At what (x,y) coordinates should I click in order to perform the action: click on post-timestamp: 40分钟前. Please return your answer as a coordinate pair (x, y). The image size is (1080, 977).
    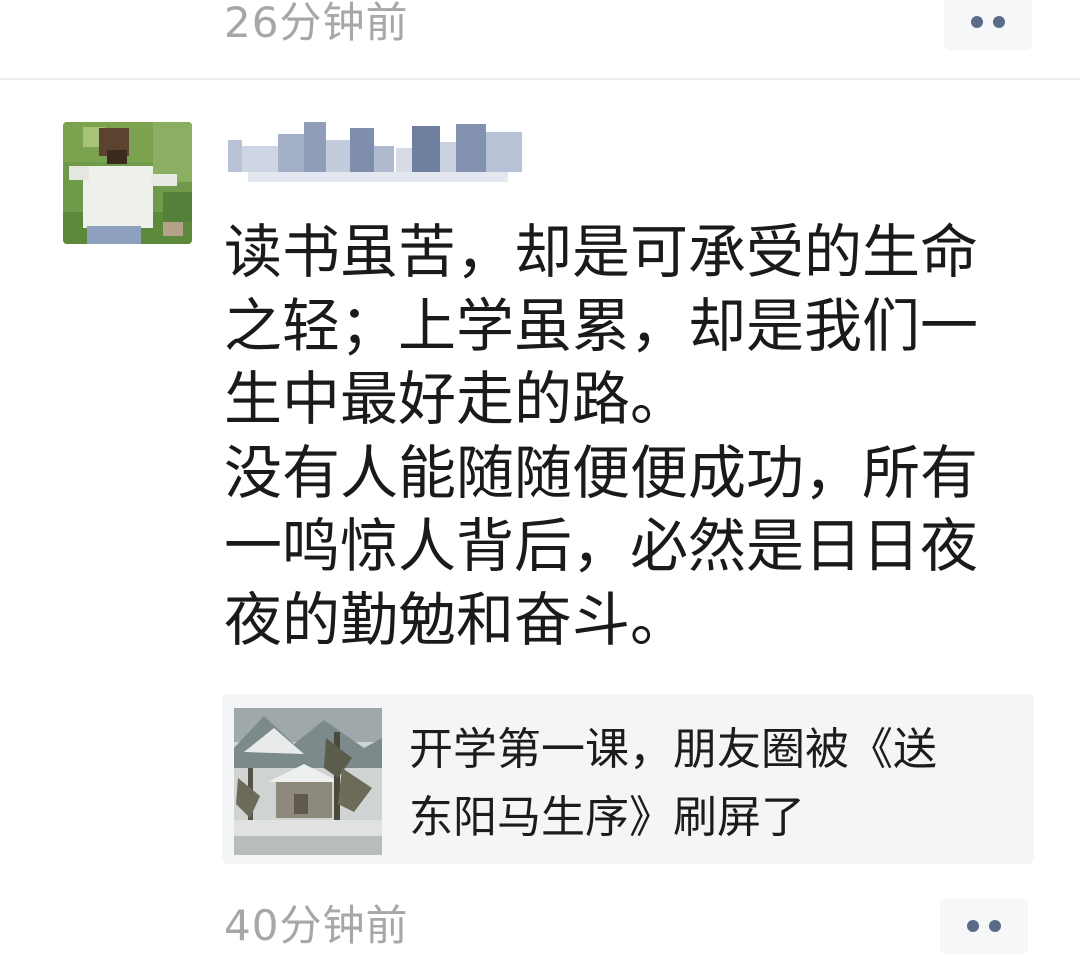
    Looking at the image, I should click on (316, 925).